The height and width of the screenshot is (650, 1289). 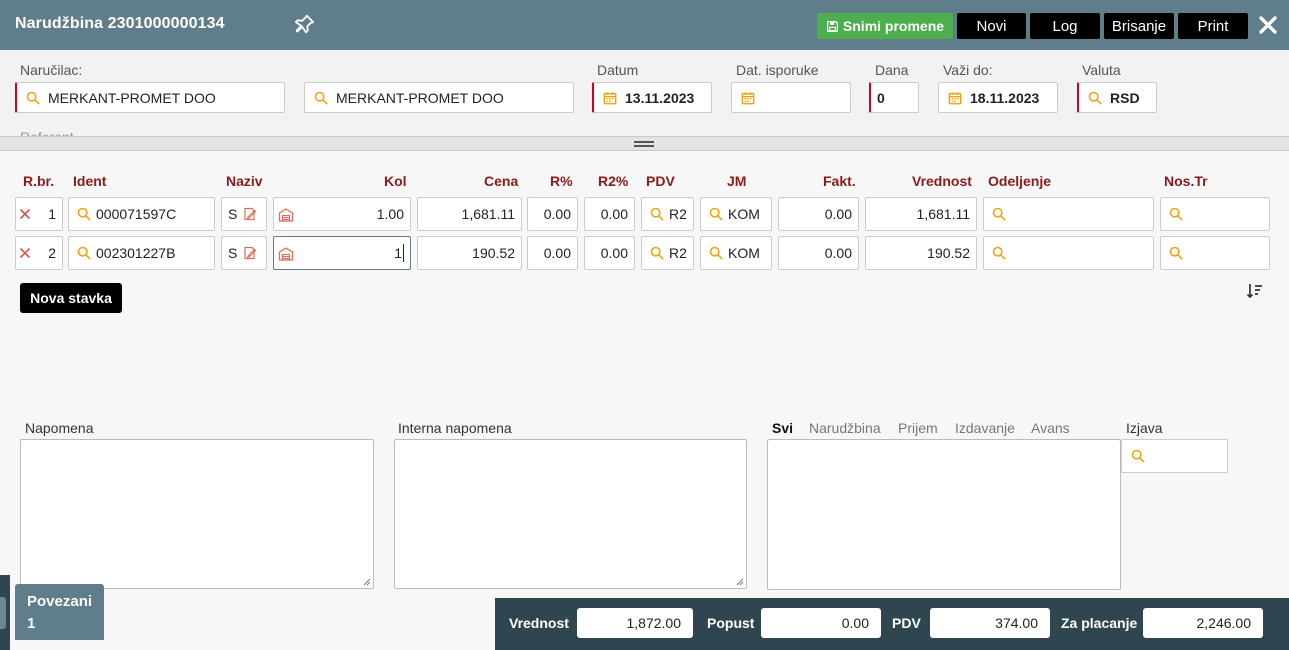 What do you see at coordinates (737, 181) in the screenshot?
I see `col-jm: JM` at bounding box center [737, 181].